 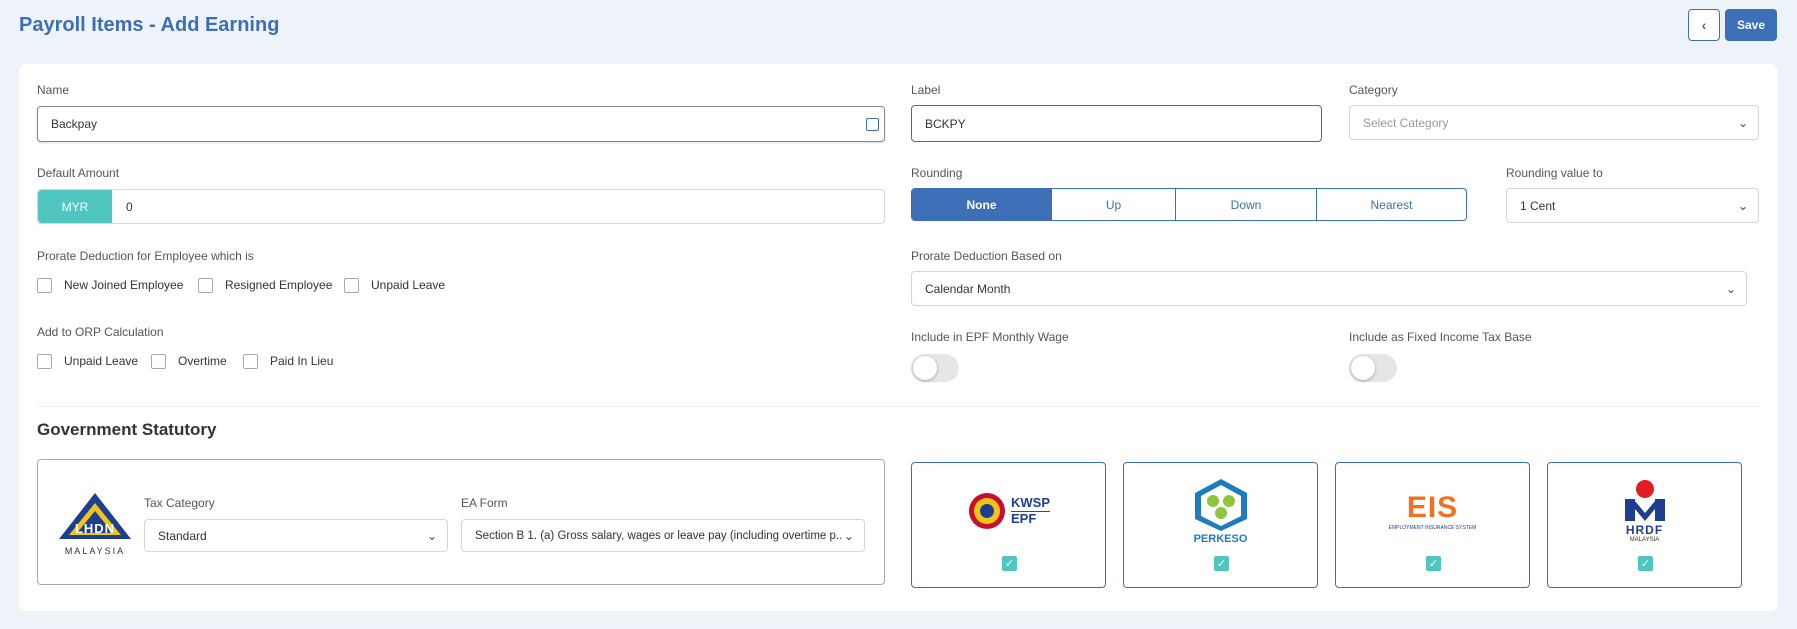 I want to click on statutory-card-perkeso: PERKESO ✓, so click(x=1220, y=525).